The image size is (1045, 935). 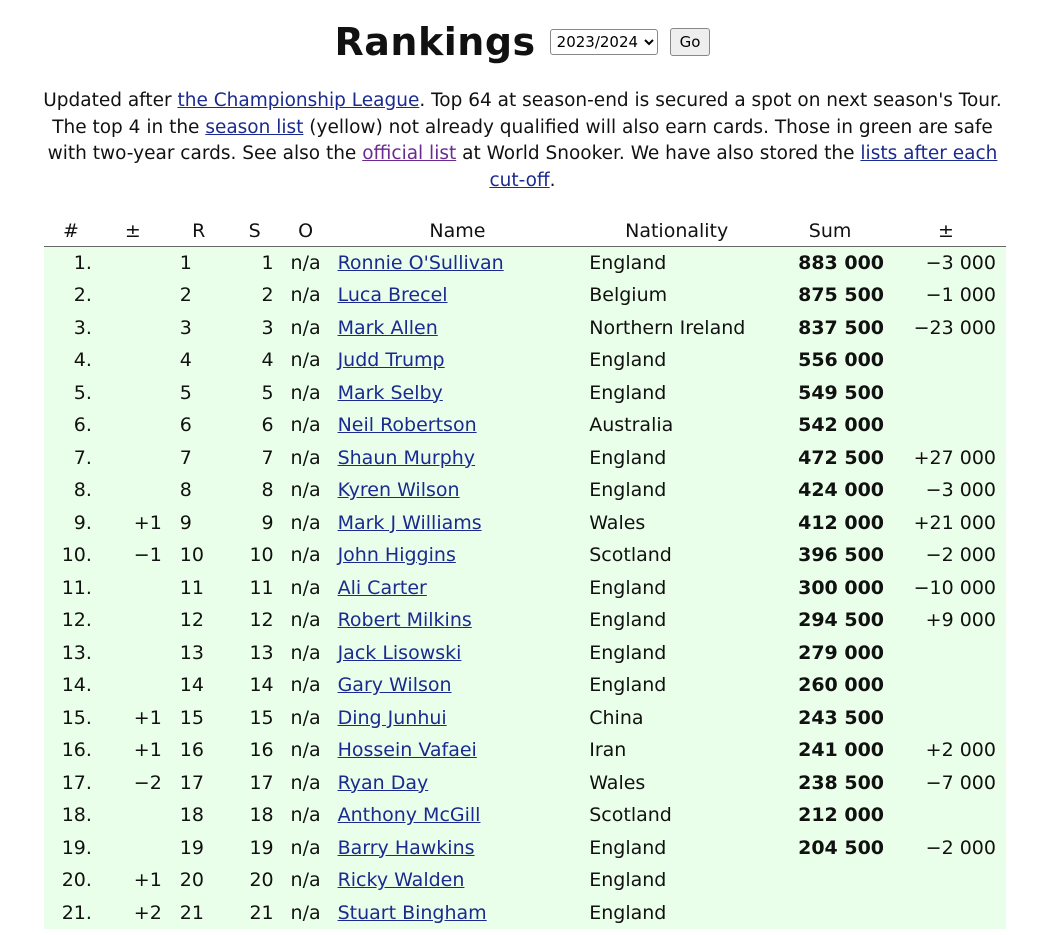 I want to click on table-row: 17. −2 17 17 n/a Ryan Day Wales 238 500 −7 000, so click(x=525, y=782).